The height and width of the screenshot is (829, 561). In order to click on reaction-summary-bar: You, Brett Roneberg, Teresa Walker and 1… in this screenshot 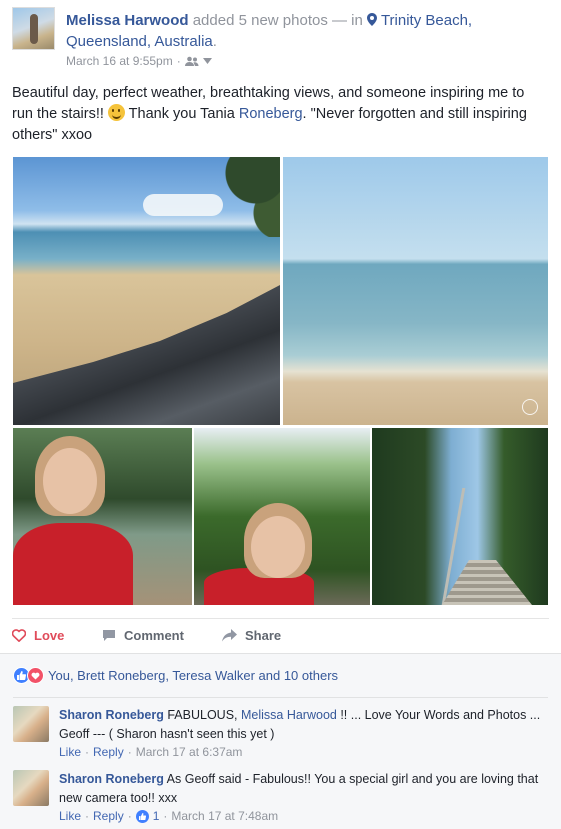, I will do `click(280, 675)`.